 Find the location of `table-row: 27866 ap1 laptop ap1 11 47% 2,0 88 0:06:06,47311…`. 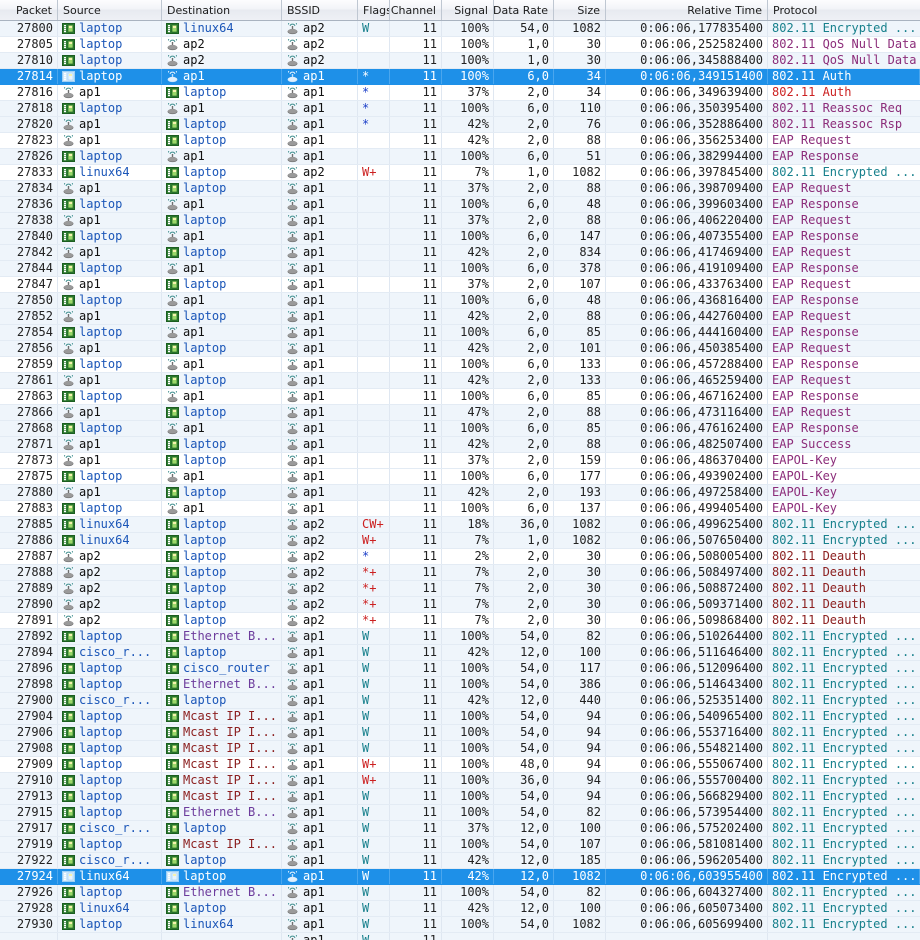

table-row: 27866 ap1 laptop ap1 11 47% 2,0 88 0:06:06,47311… is located at coordinates (460, 413).